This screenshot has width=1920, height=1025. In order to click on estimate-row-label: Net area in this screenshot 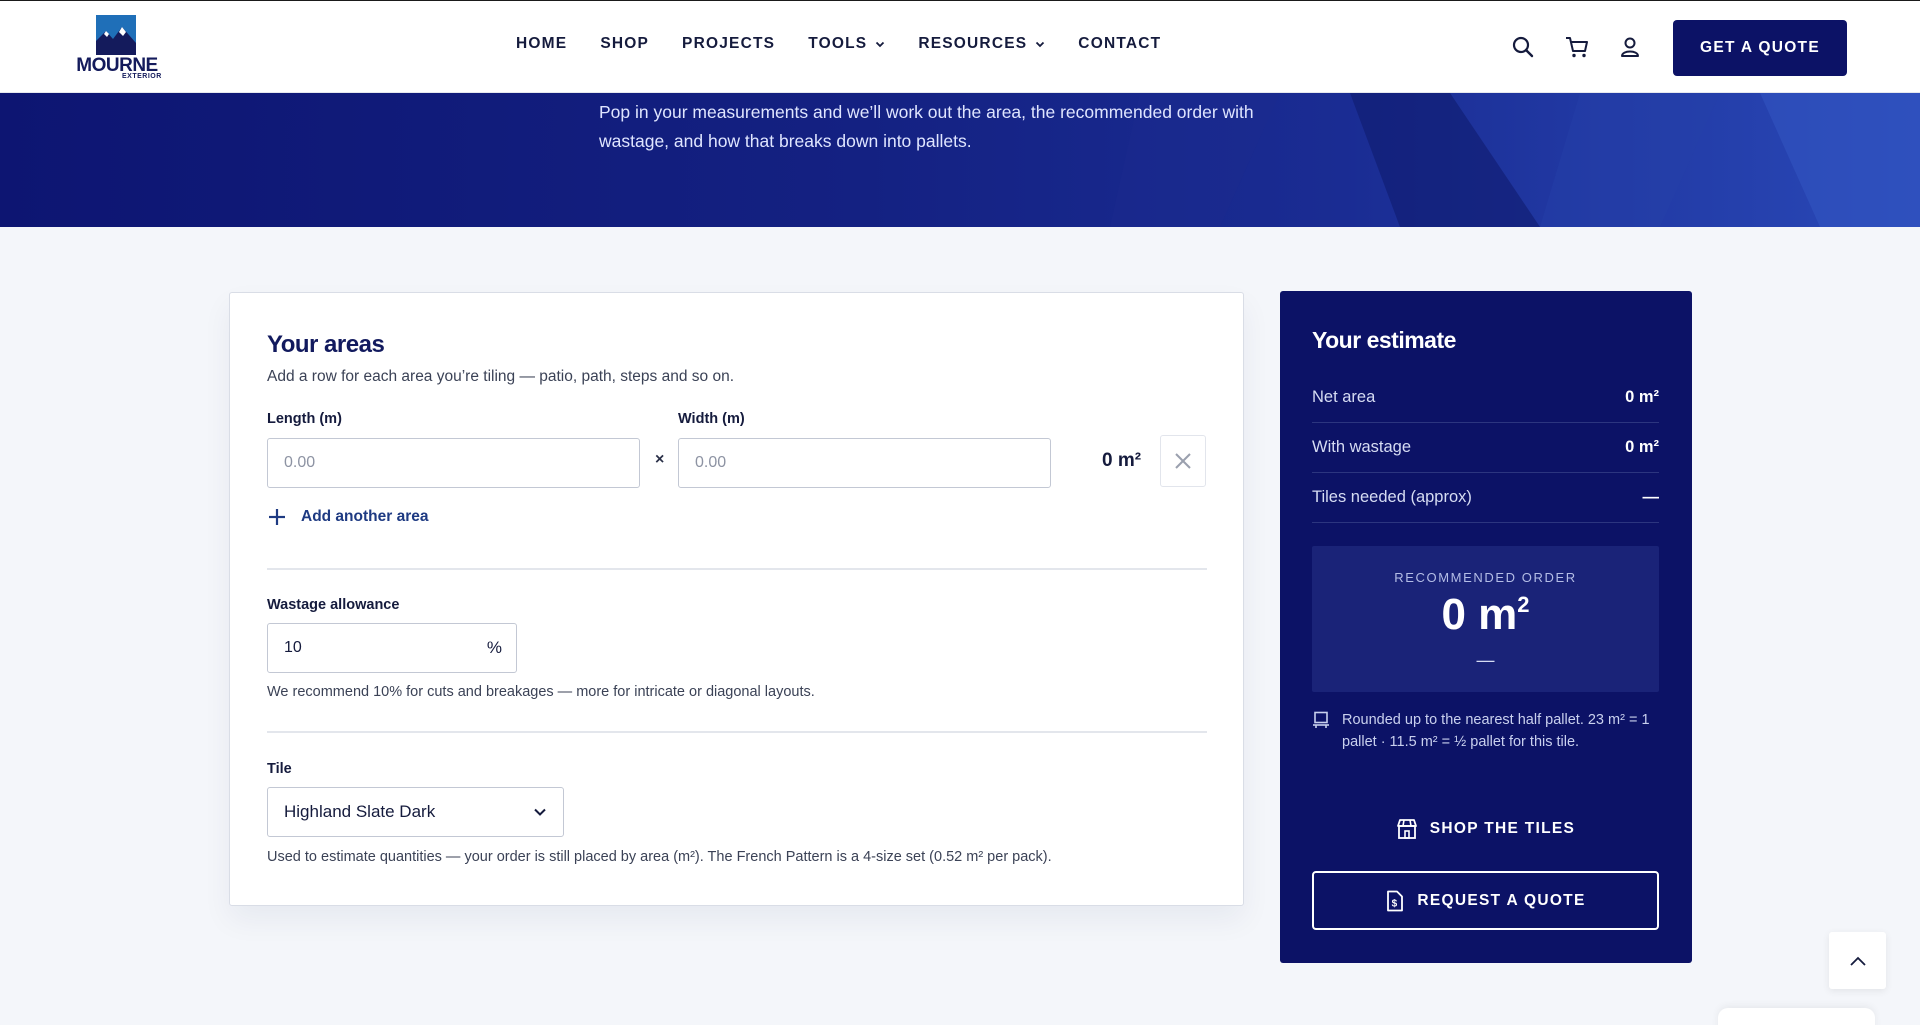, I will do `click(1344, 397)`.